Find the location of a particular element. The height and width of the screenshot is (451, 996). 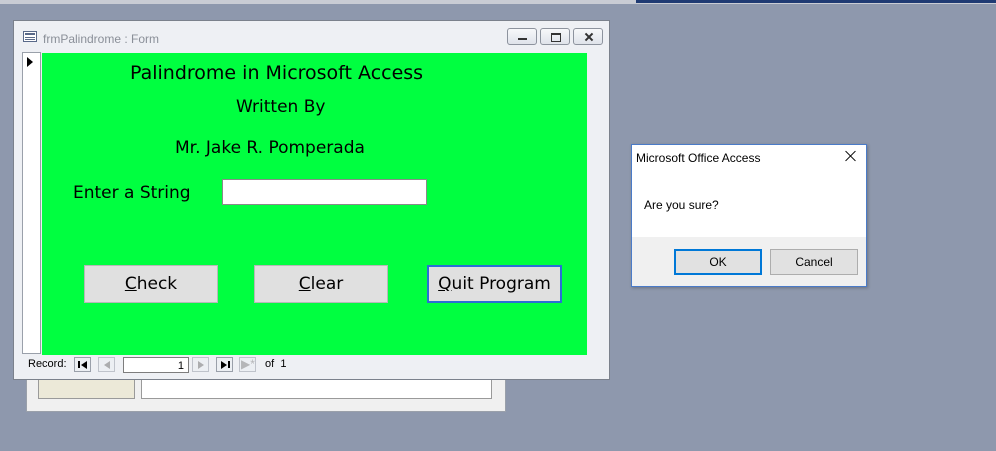

quit-program-button: Quit Program is located at coordinates (494, 284).